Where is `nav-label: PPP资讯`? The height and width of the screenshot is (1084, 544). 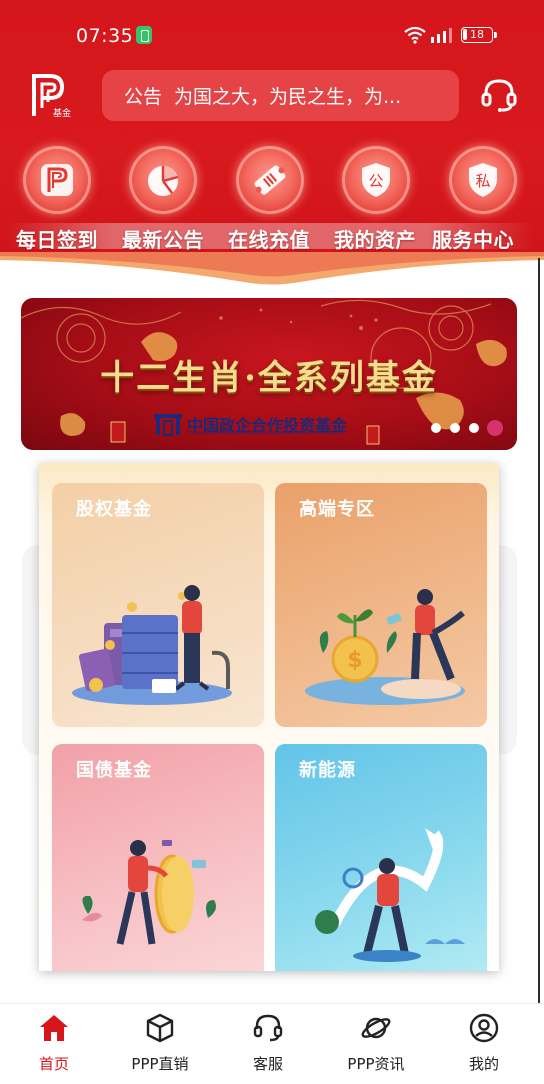
nav-label: PPP资讯 is located at coordinates (376, 1064).